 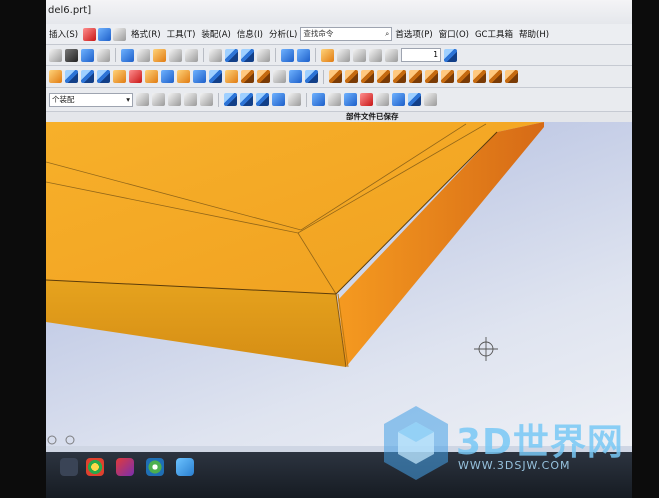 I want to click on layer-select: 1, so click(x=421, y=55).